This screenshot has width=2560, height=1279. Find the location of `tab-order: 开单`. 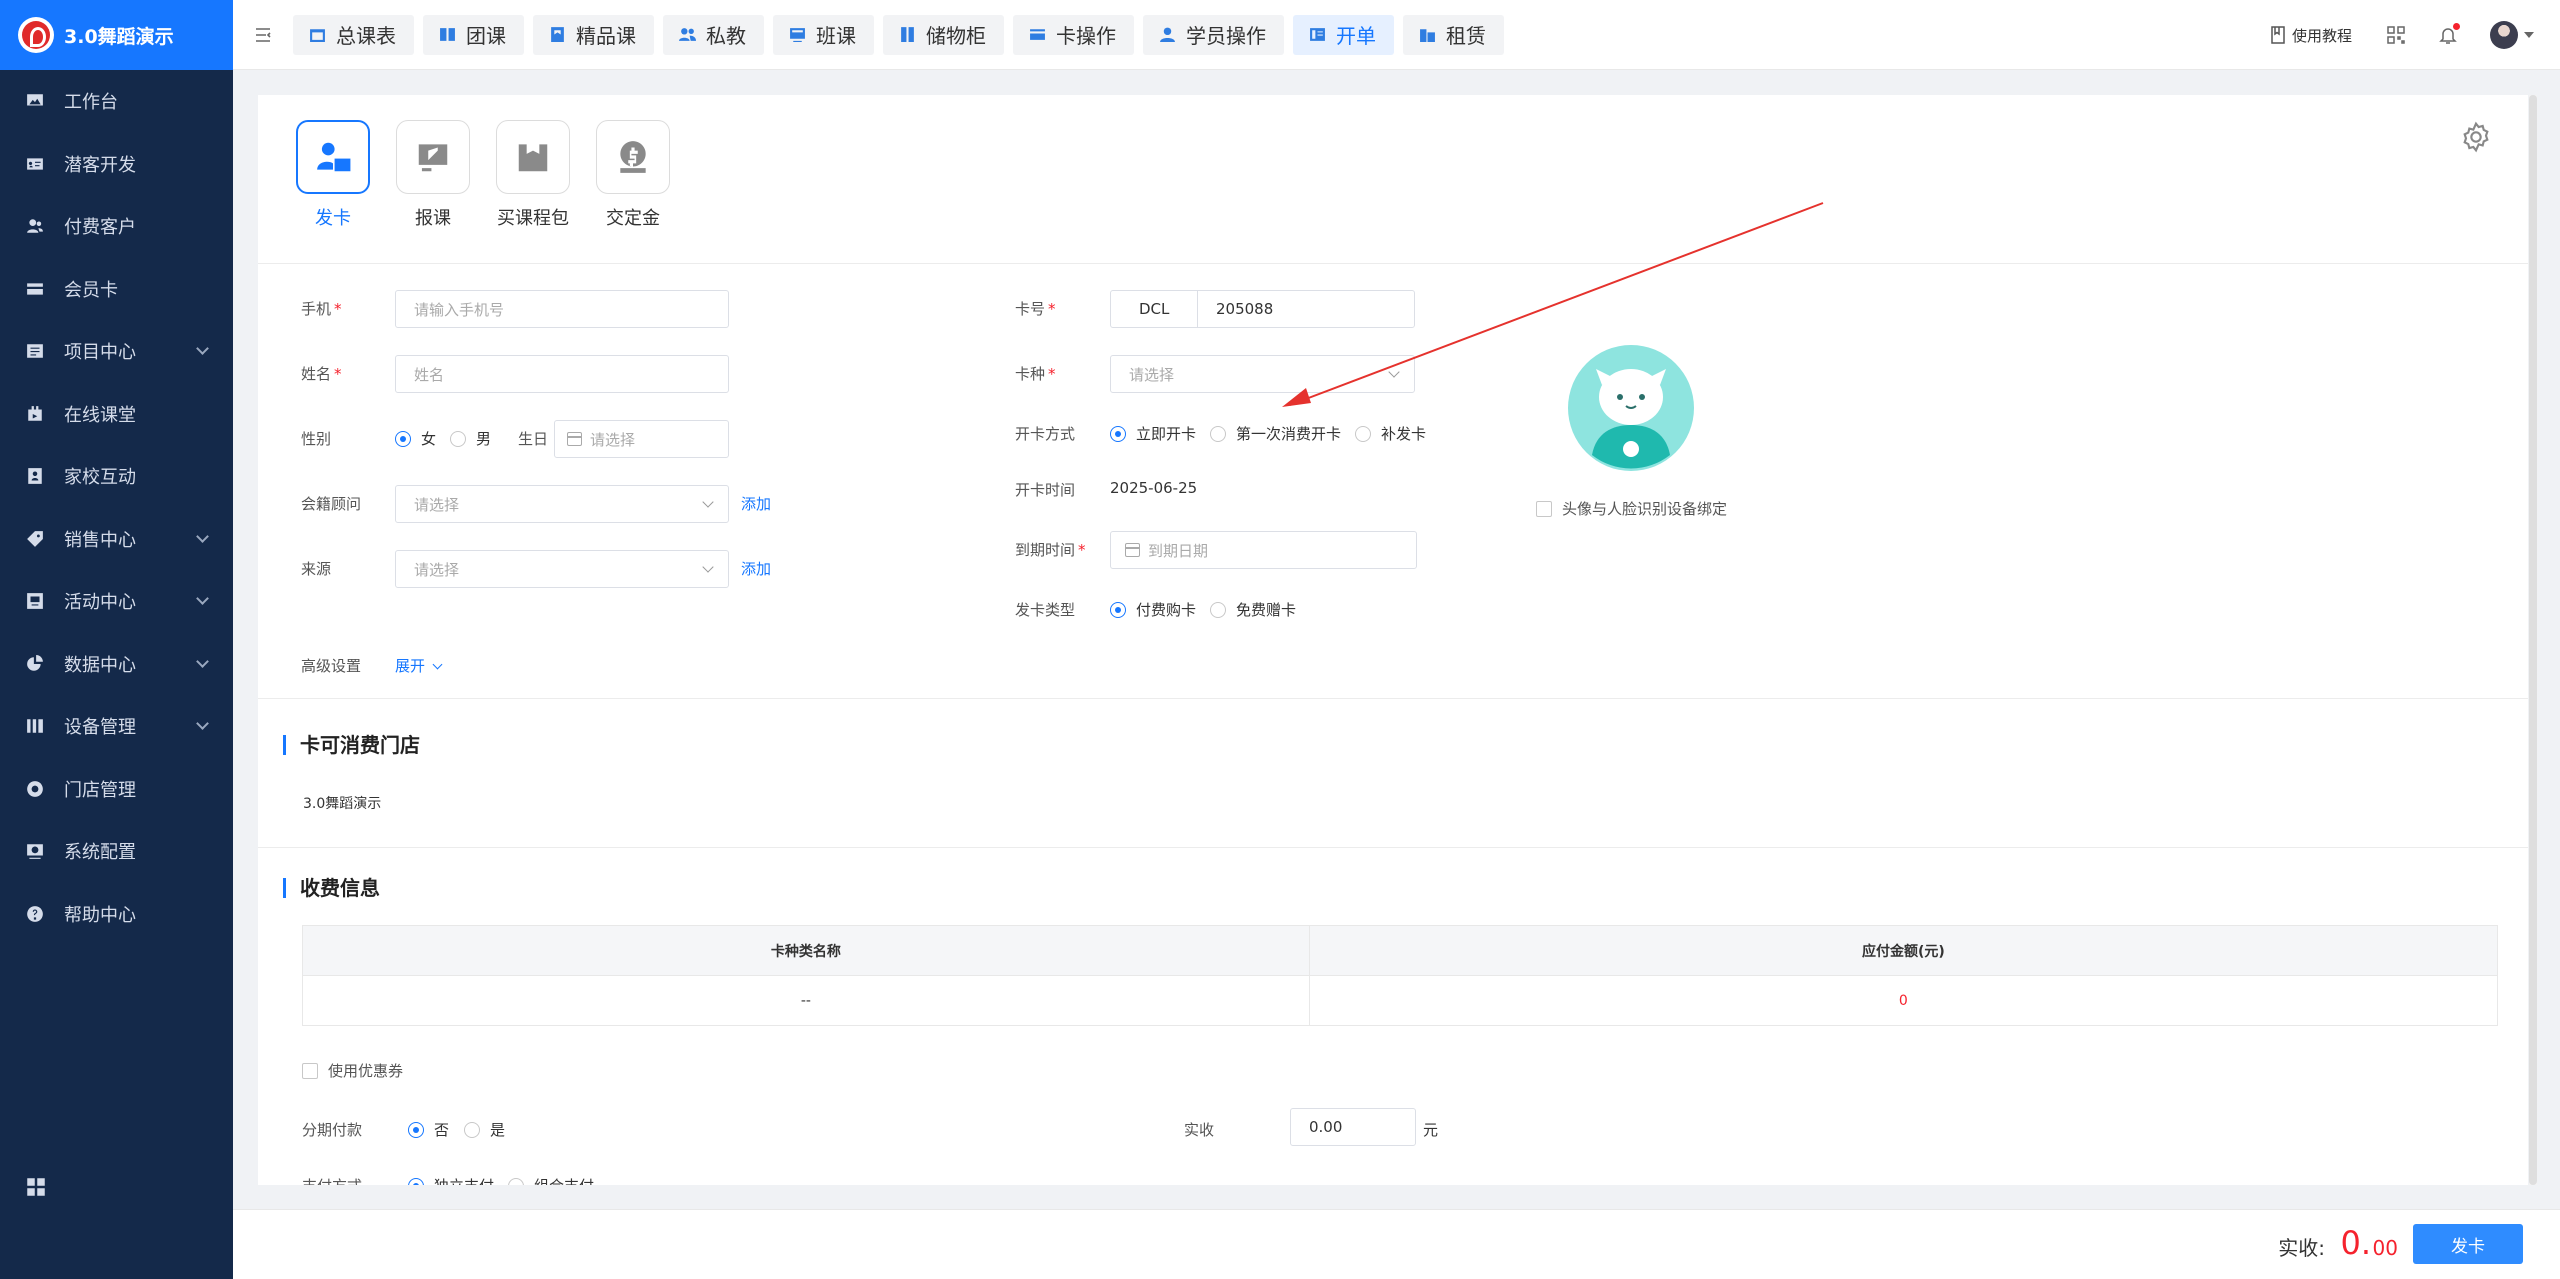

tab-order: 开单 is located at coordinates (1343, 34).